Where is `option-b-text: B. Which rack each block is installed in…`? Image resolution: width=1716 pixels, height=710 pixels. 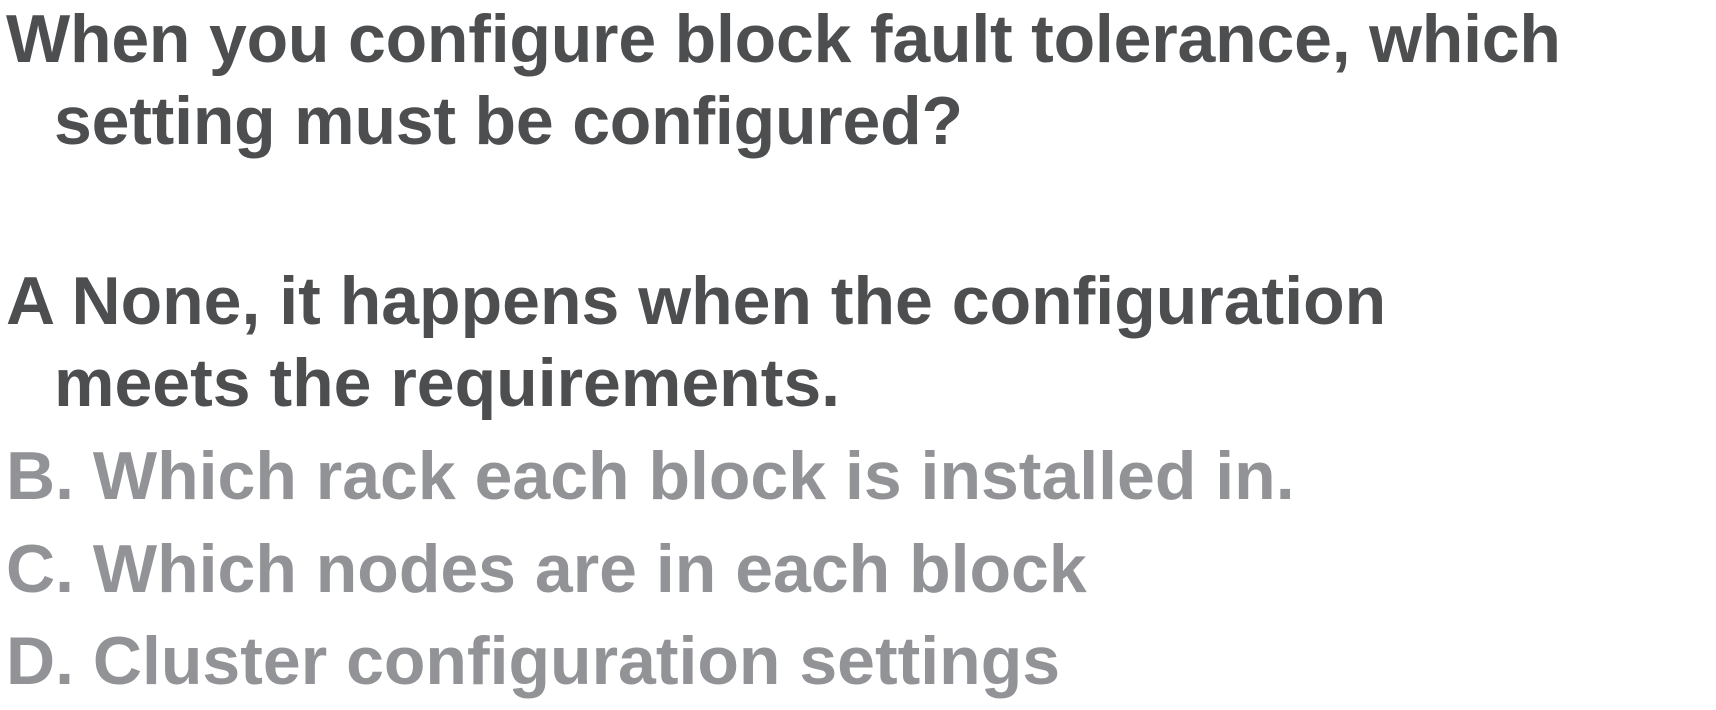 option-b-text: B. Which rack each block is installed in… is located at coordinates (650, 476).